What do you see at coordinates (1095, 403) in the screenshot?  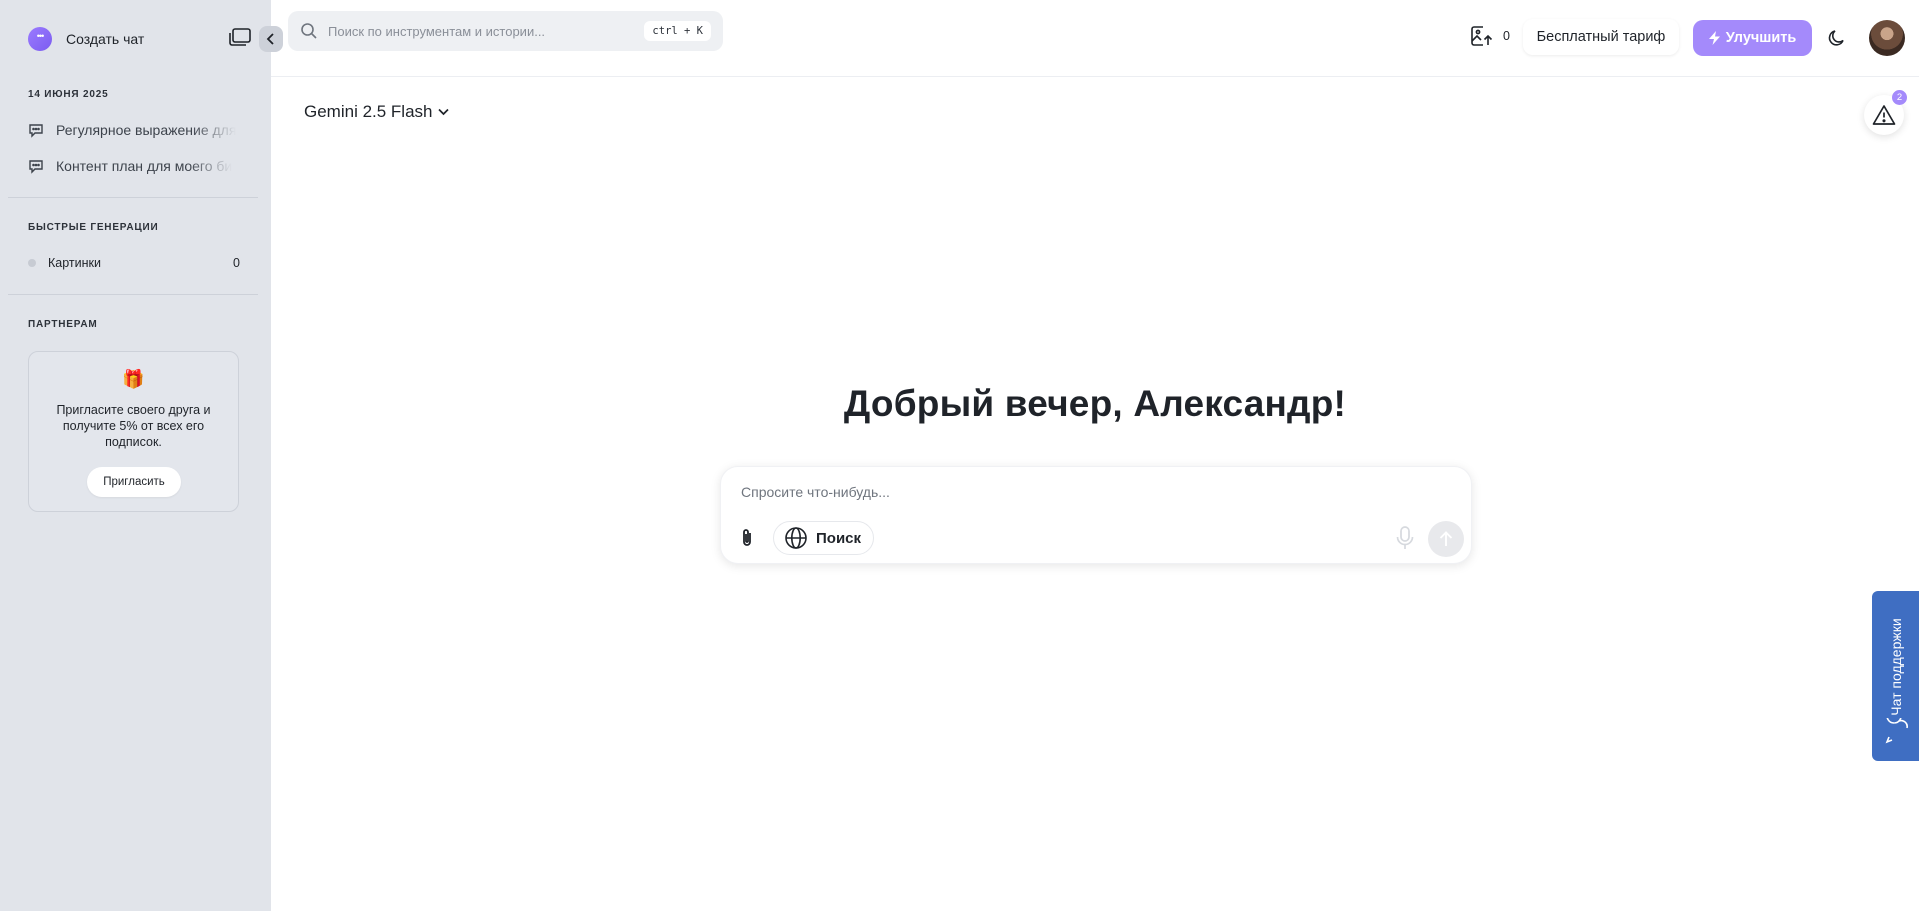 I see `greeting-title: Добрый вечер, Александр!` at bounding box center [1095, 403].